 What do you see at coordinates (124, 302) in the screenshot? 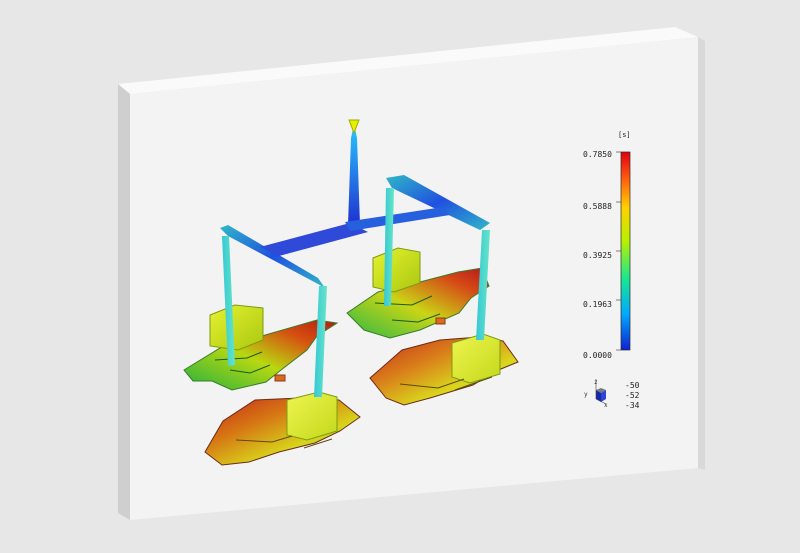
I see `panel-left-edge` at bounding box center [124, 302].